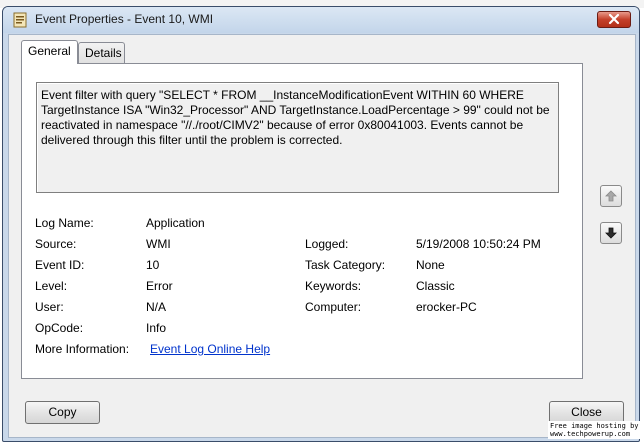 This screenshot has height=444, width=644. What do you see at coordinates (20, 20) in the screenshot?
I see `event-properties-icon` at bounding box center [20, 20].